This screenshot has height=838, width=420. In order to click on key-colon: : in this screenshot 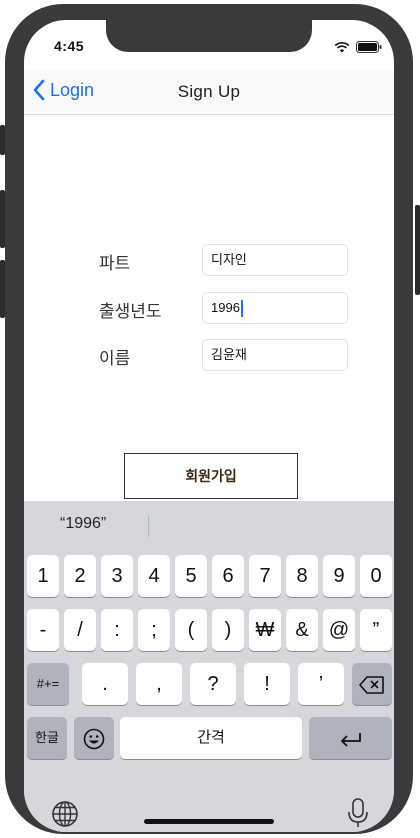, I will do `click(117, 630)`.